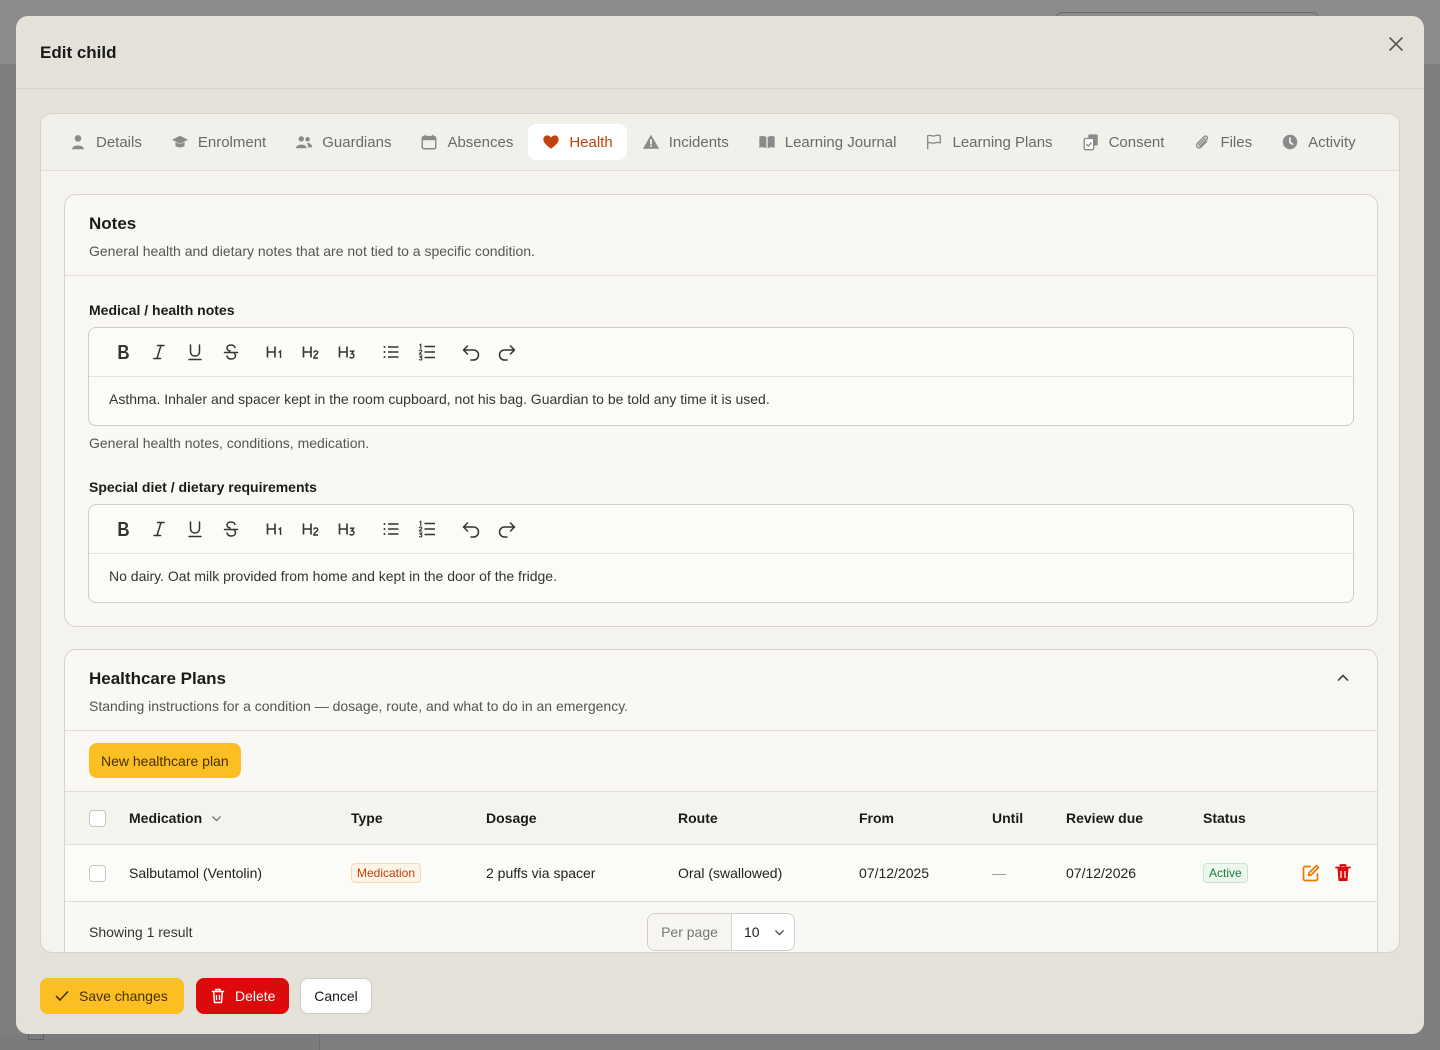 This screenshot has height=1050, width=1440. Describe the element at coordinates (721, 275) in the screenshot. I see `notes-divider` at that location.